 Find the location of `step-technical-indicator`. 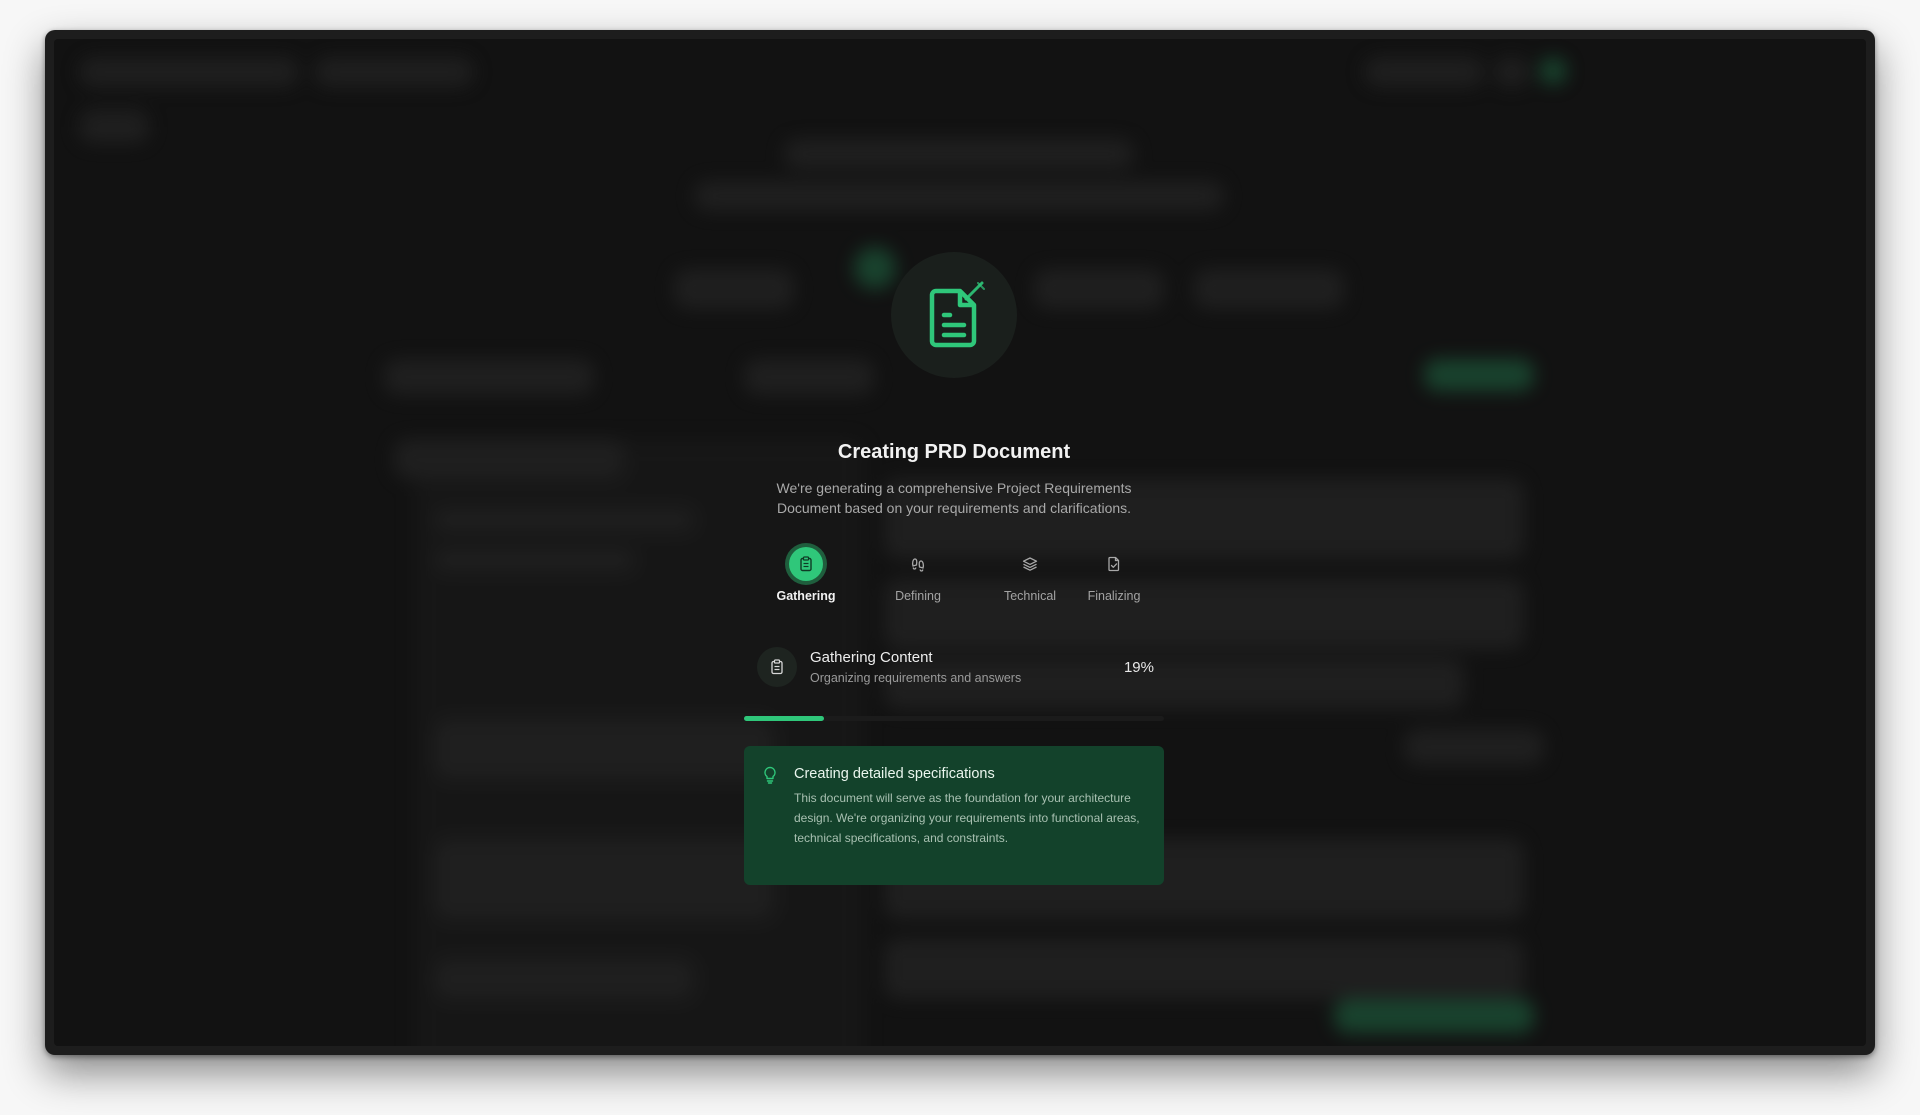

step-technical-indicator is located at coordinates (1030, 564).